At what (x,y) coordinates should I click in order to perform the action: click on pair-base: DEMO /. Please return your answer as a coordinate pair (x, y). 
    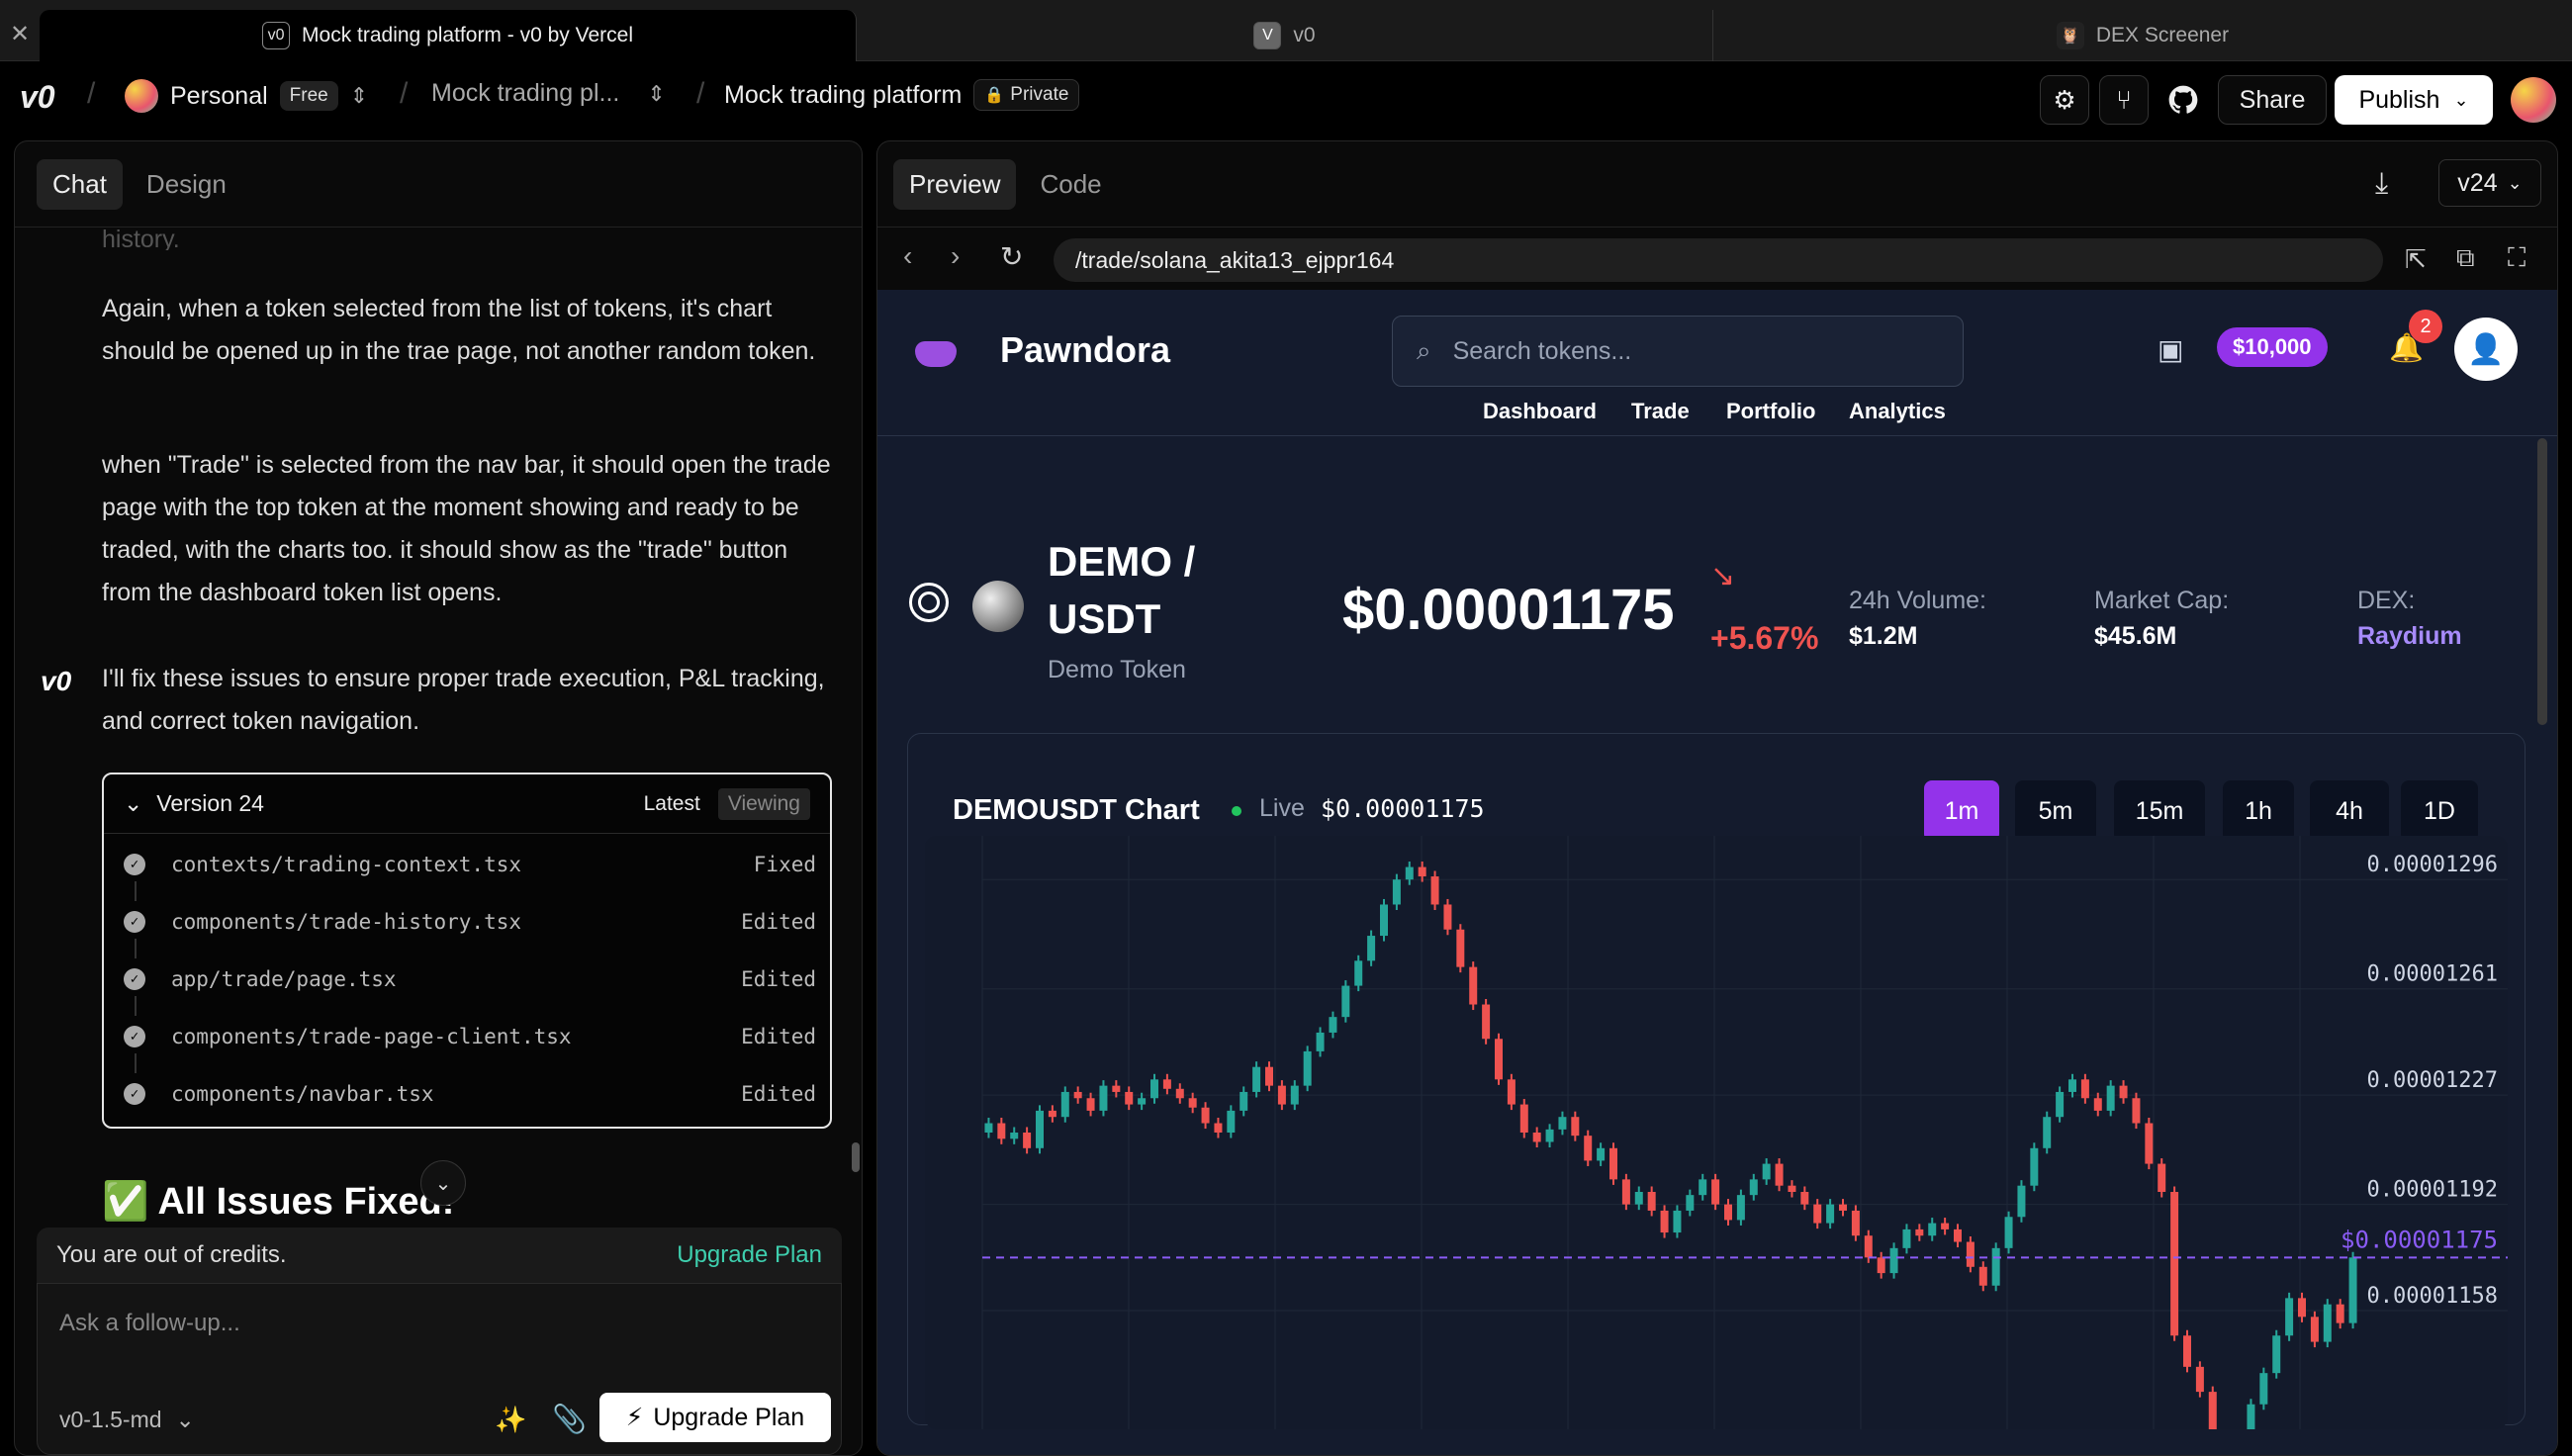
    Looking at the image, I should click on (1122, 561).